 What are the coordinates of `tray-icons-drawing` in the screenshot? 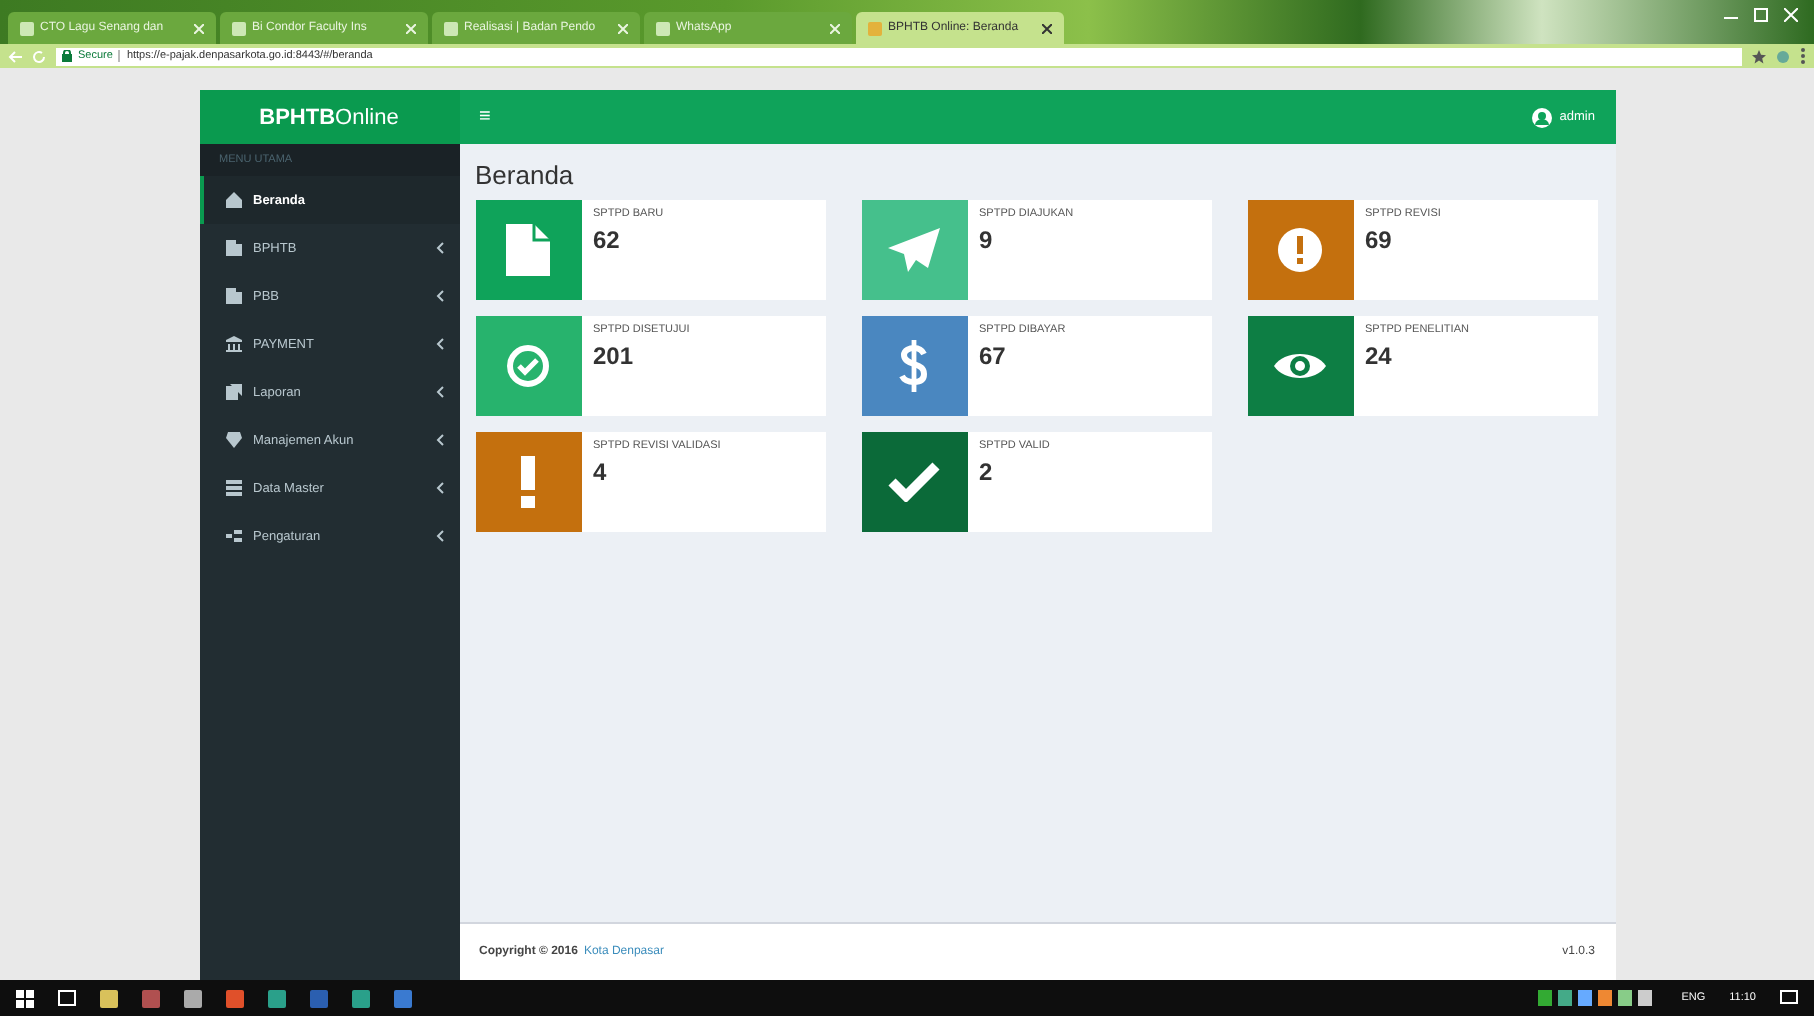 It's located at (1597, 998).